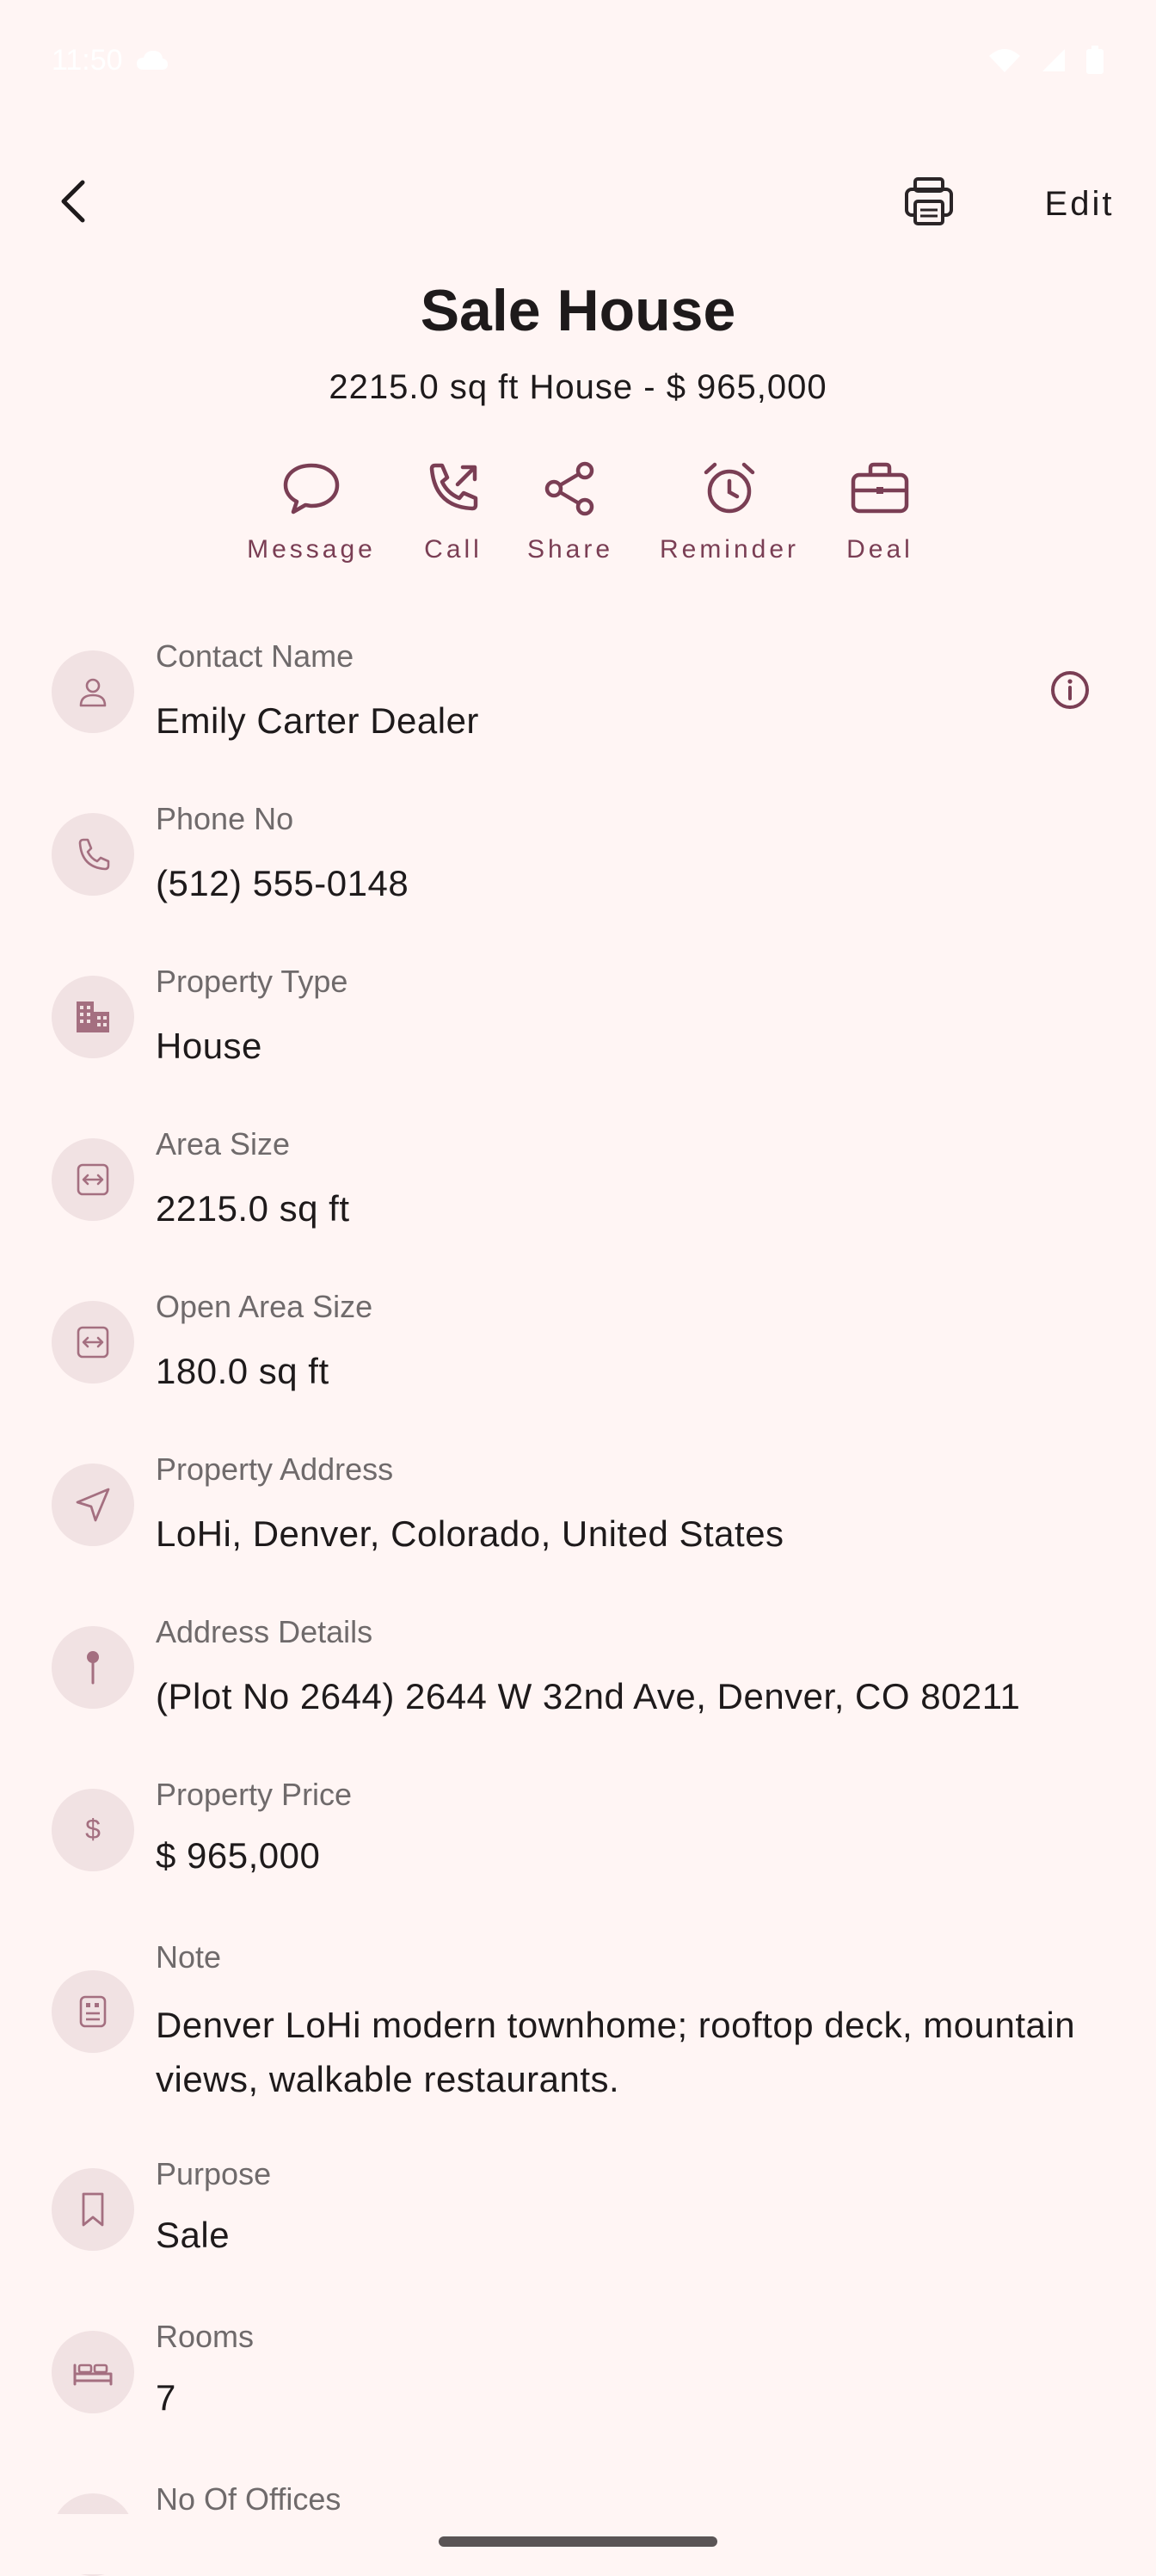  Describe the element at coordinates (214, 2173) in the screenshot. I see `detail-label: Purpose` at that location.